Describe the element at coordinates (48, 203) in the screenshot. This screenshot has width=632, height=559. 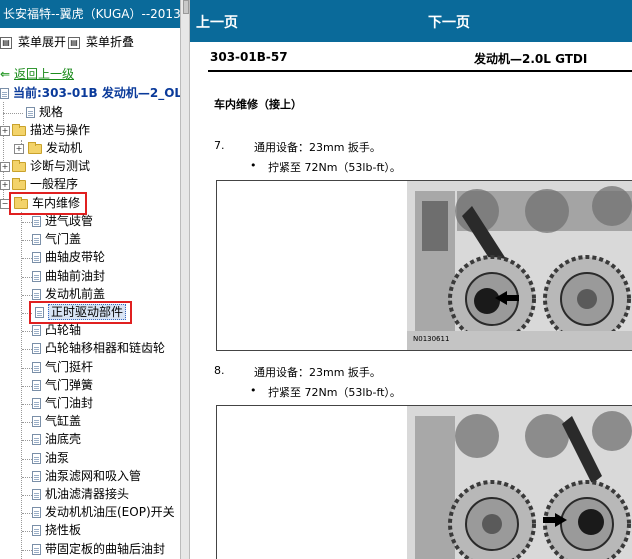
I see `tree-item-in-vehicle-repair: 车内维修` at that location.